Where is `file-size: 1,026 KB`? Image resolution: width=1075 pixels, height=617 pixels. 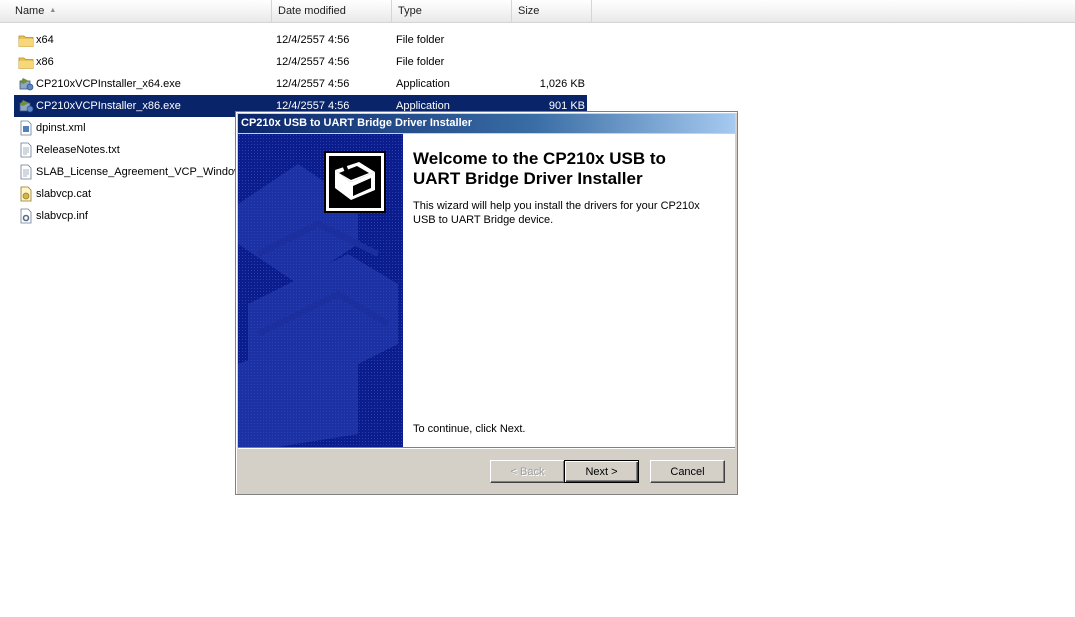 file-size: 1,026 KB is located at coordinates (562, 84).